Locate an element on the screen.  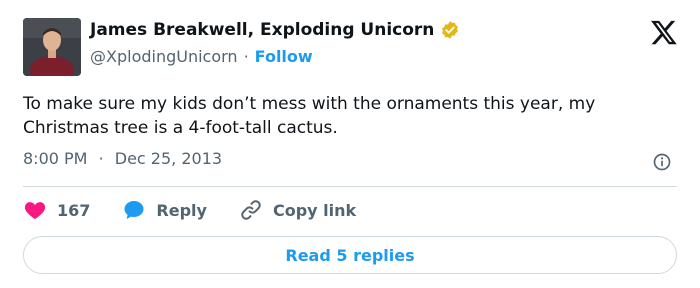
copy-link-label: Copy link is located at coordinates (314, 210).